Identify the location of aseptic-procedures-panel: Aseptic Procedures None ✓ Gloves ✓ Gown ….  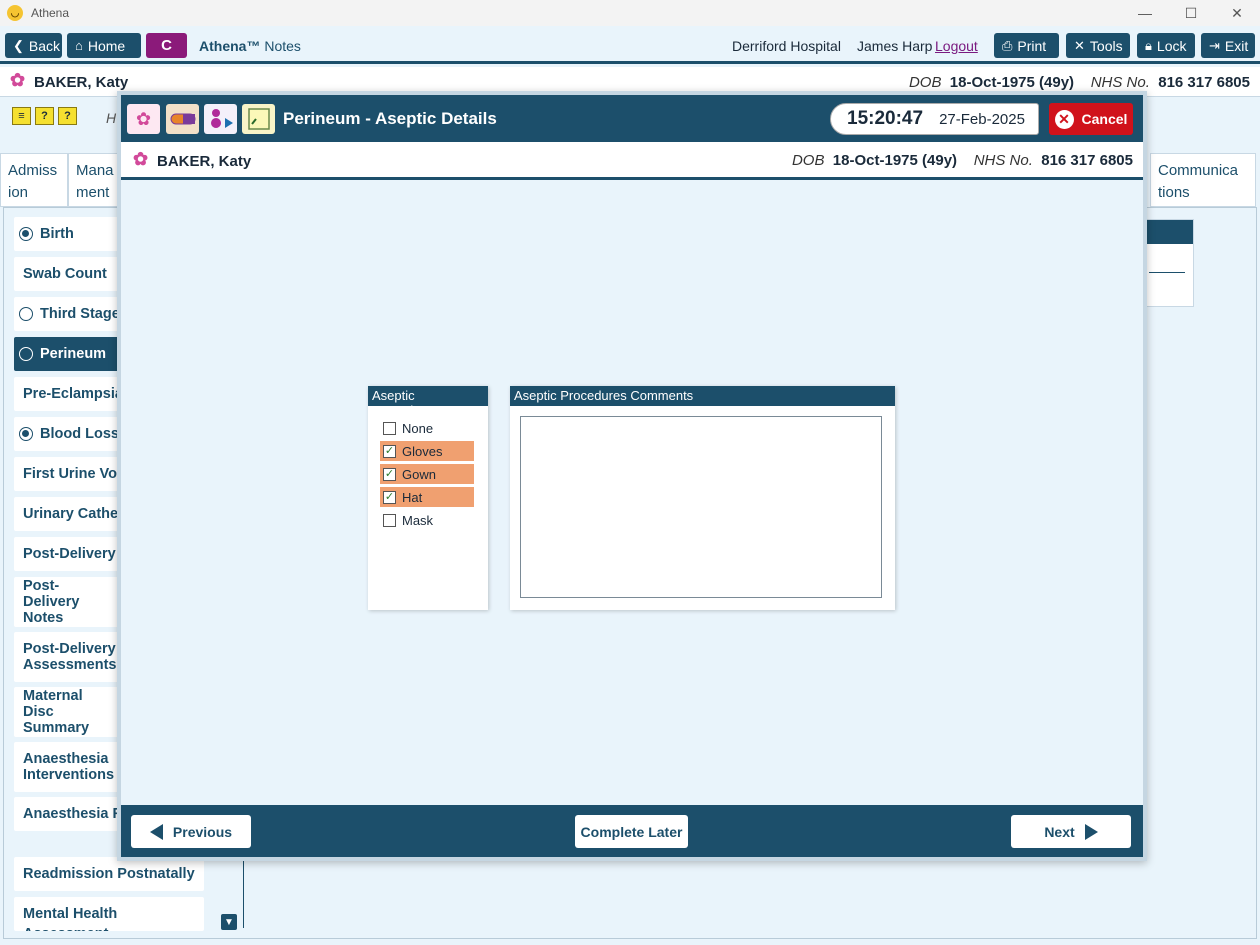
(428, 498).